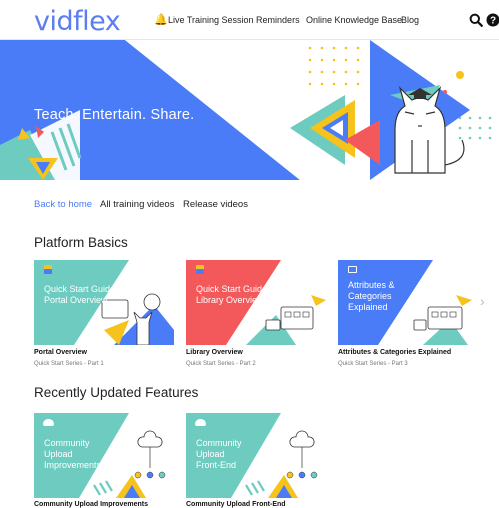 The width and height of the screenshot is (499, 508). I want to click on card-title-portal-overview: Portal Overview, so click(60, 352).